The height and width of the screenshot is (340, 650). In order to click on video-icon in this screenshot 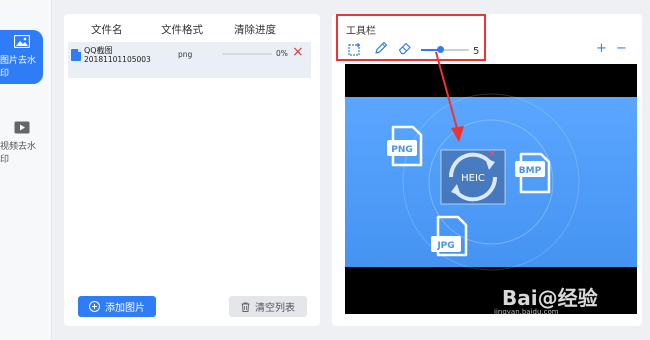, I will do `click(21, 127)`.